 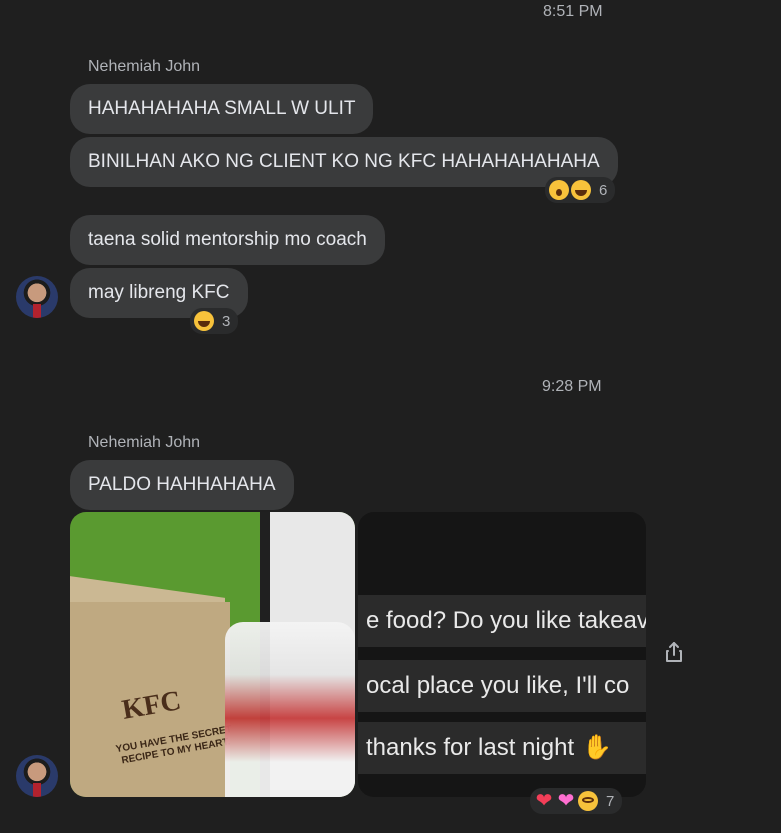 I want to click on wow-emoji-icon, so click(x=559, y=190).